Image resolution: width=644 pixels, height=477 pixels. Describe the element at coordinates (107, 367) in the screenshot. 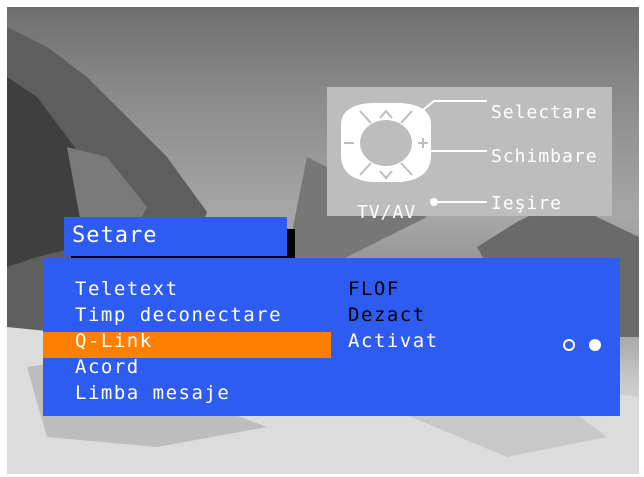

I see `menu-item-acord: Acord` at that location.